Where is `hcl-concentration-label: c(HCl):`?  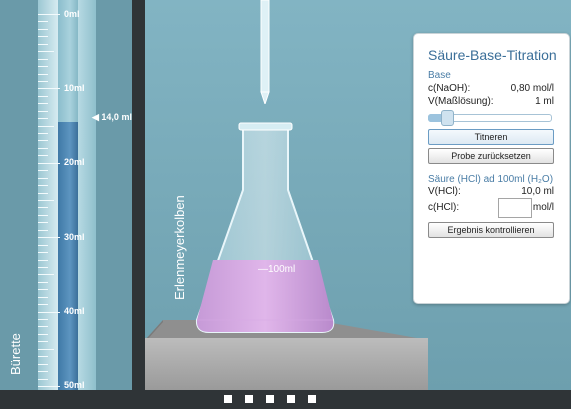
hcl-concentration-label: c(HCl): is located at coordinates (444, 207).